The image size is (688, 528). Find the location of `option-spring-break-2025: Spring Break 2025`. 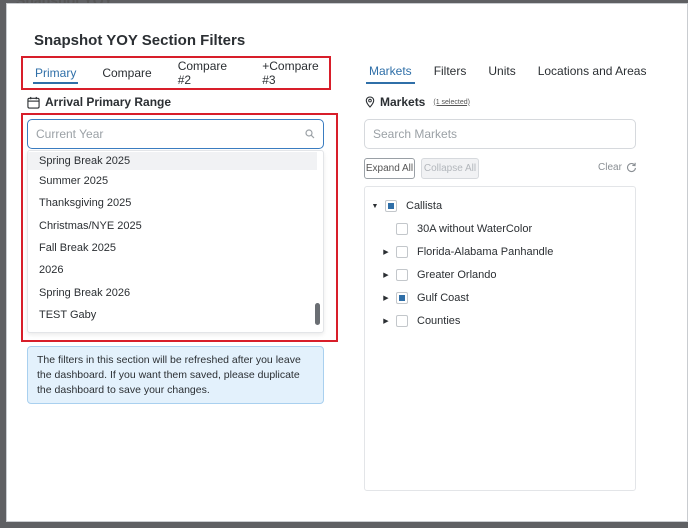

option-spring-break-2025: Spring Break 2025 is located at coordinates (172, 161).